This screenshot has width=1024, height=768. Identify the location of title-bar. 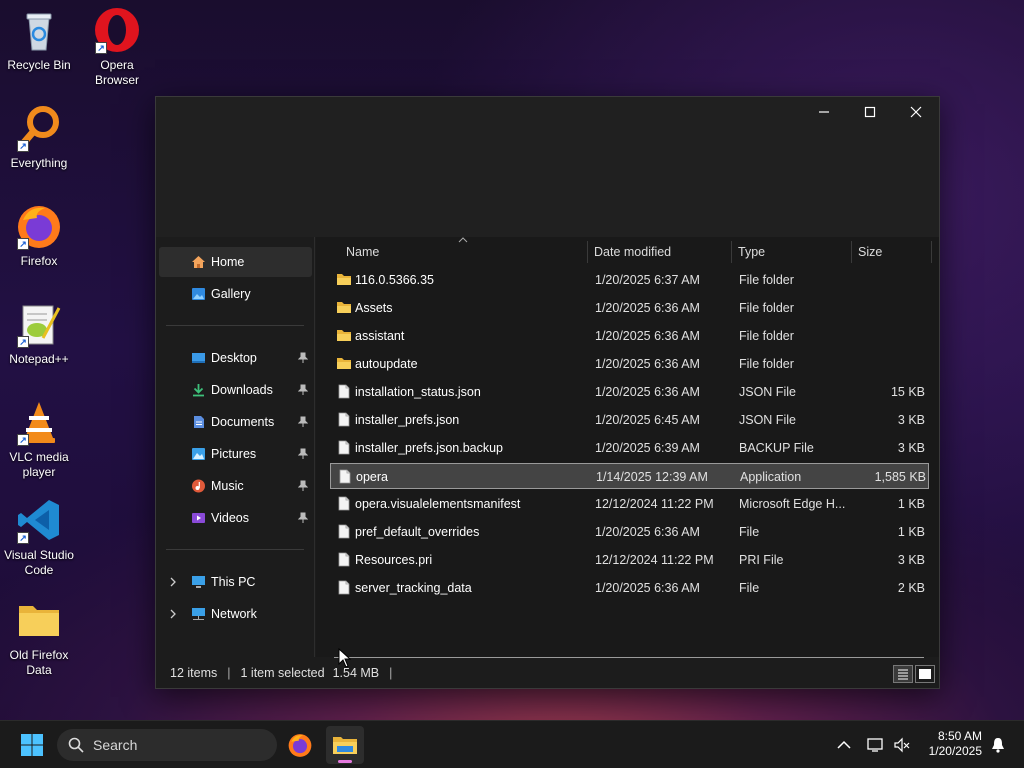
(547, 167).